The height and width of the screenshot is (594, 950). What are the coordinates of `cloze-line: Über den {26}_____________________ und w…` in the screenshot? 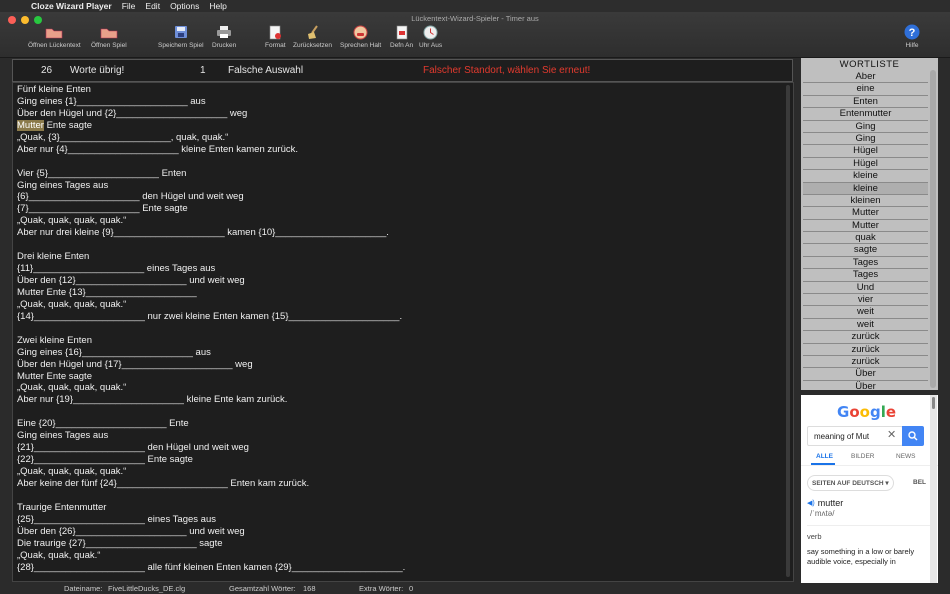 It's located at (211, 532).